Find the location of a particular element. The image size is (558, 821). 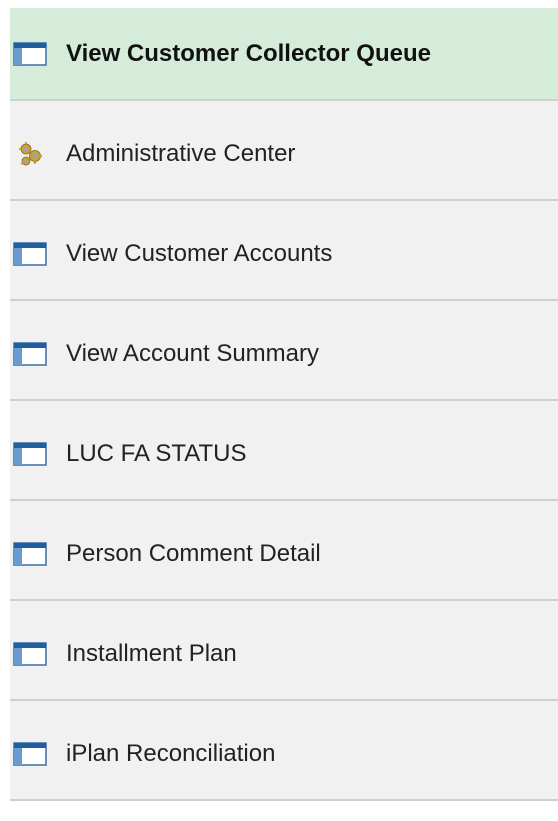

nav-item-label: Person Comment Detail is located at coordinates (193, 553).